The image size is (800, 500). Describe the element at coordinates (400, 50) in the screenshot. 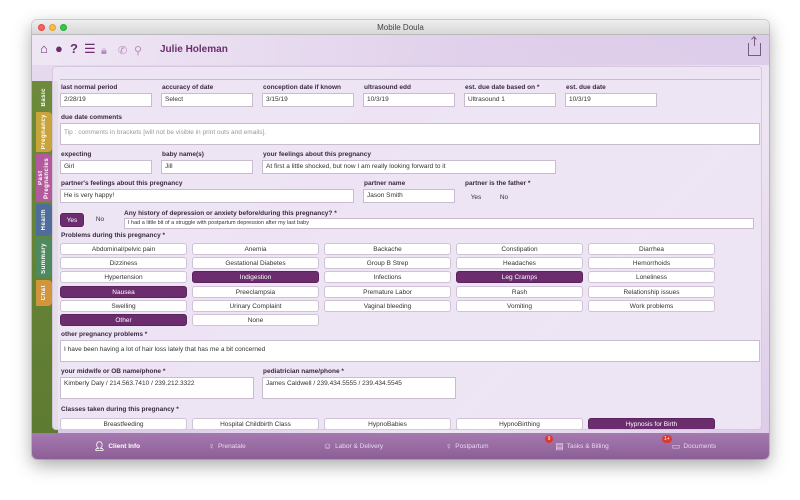

I see `toolbar: ⌂ ● ? ☰ 🔒︎ ✆ ⚲ Julie Holeman` at that location.